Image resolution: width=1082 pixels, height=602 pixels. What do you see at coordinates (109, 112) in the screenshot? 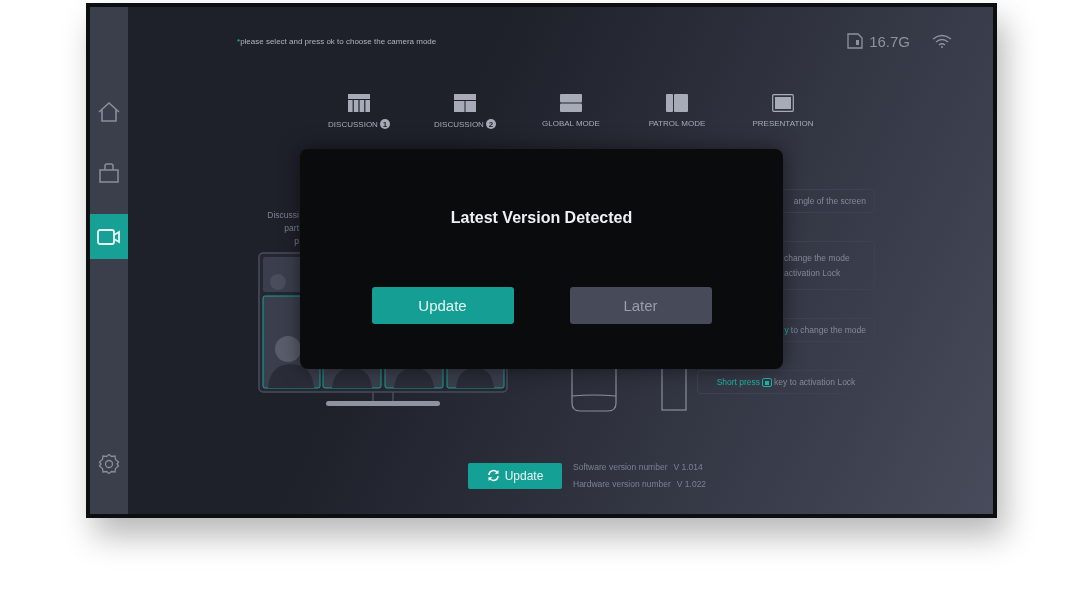
I see `home-icon` at bounding box center [109, 112].